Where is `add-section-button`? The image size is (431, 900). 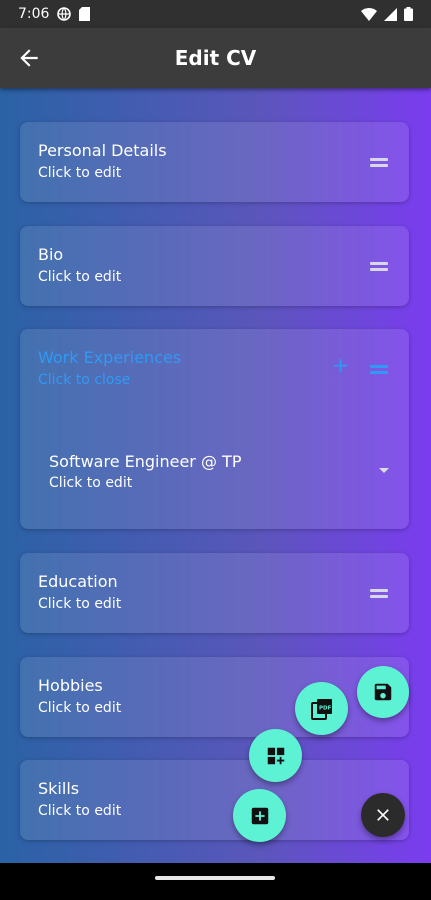 add-section-button is located at coordinates (275, 755).